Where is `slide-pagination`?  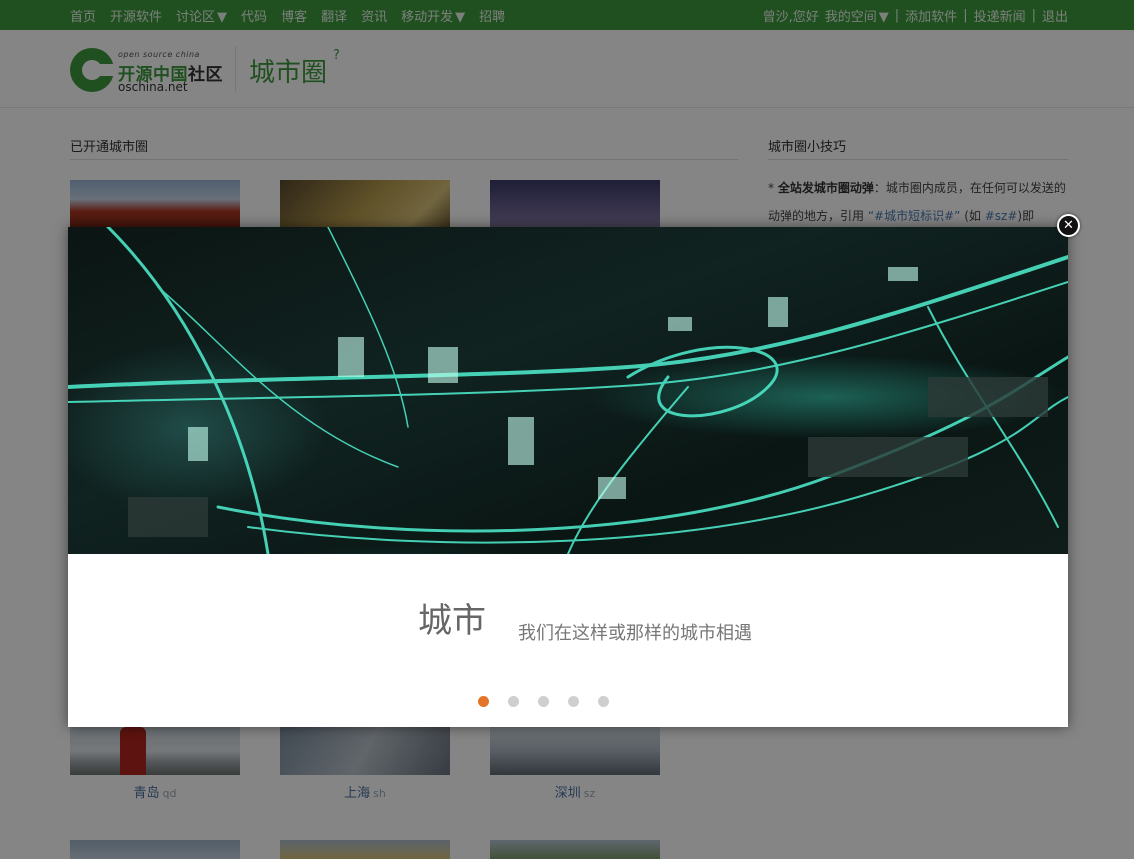 slide-pagination is located at coordinates (543, 701).